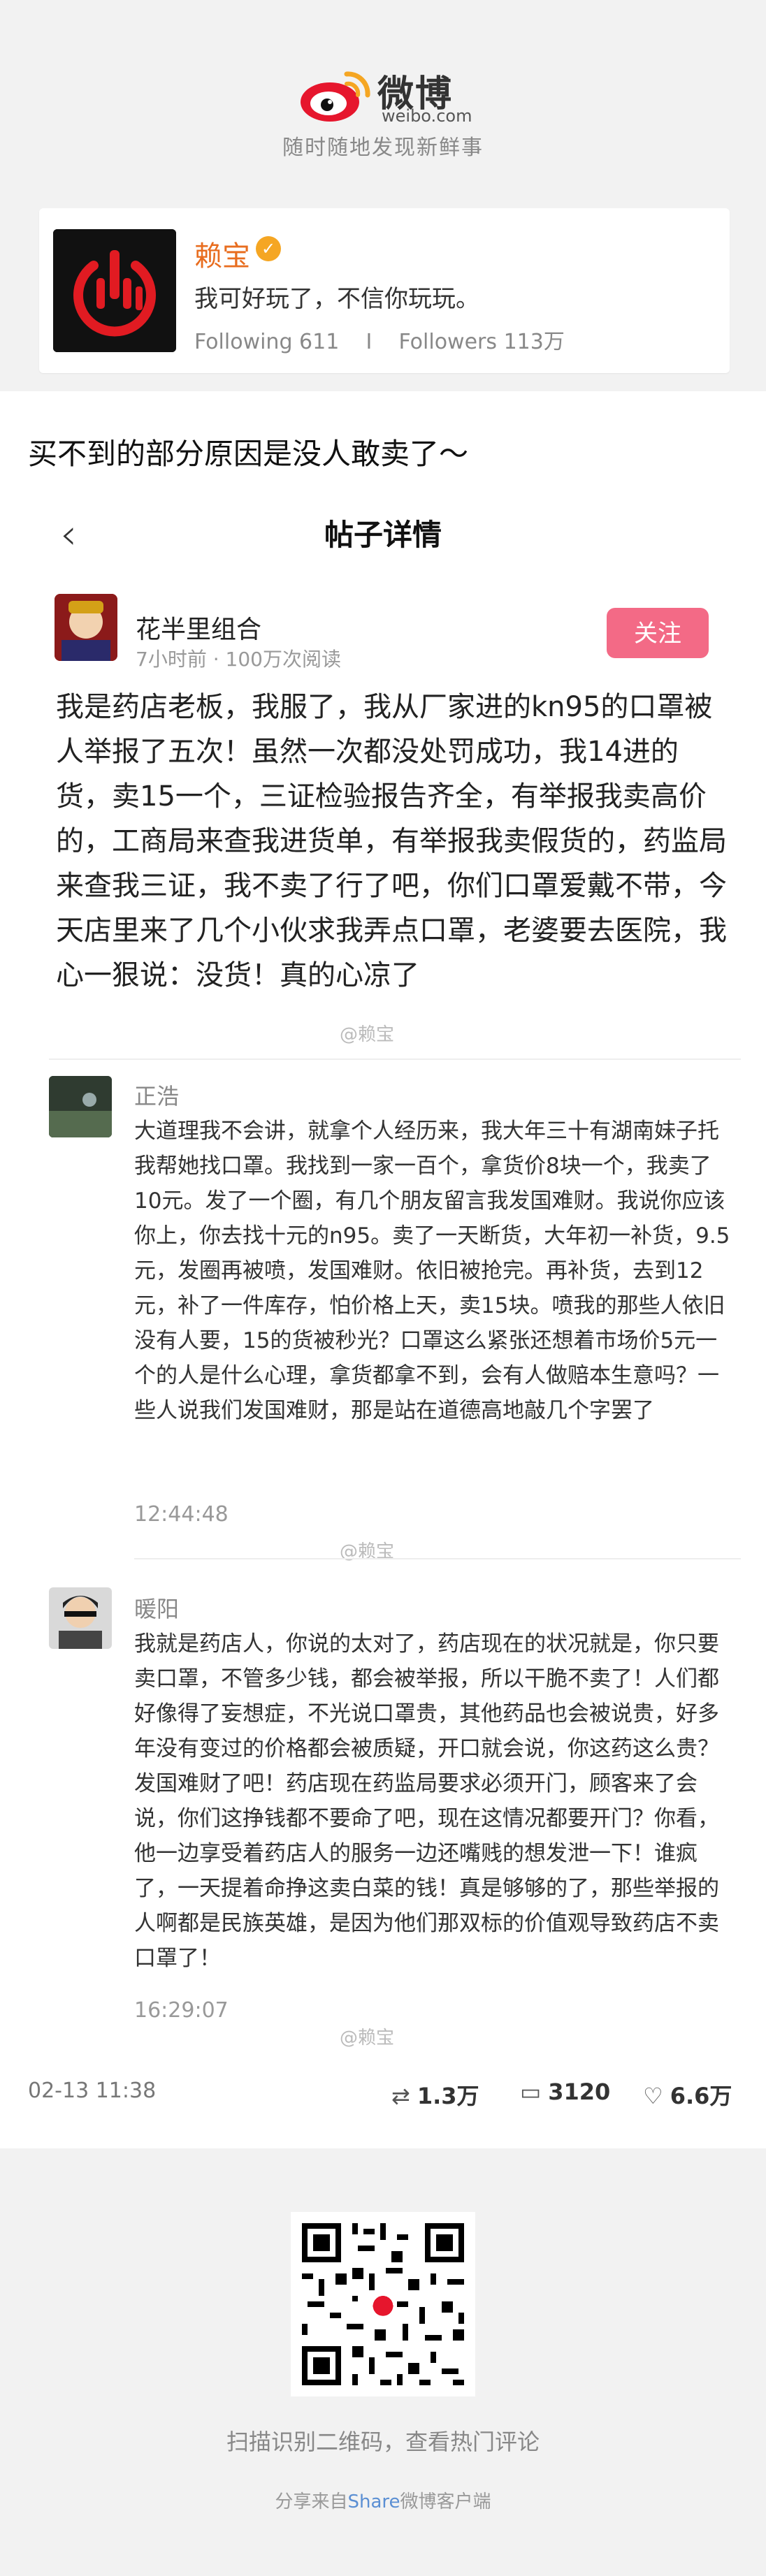 The height and width of the screenshot is (2576, 766). What do you see at coordinates (383, 148) in the screenshot?
I see `slogan: 随时随地发现新鲜事` at bounding box center [383, 148].